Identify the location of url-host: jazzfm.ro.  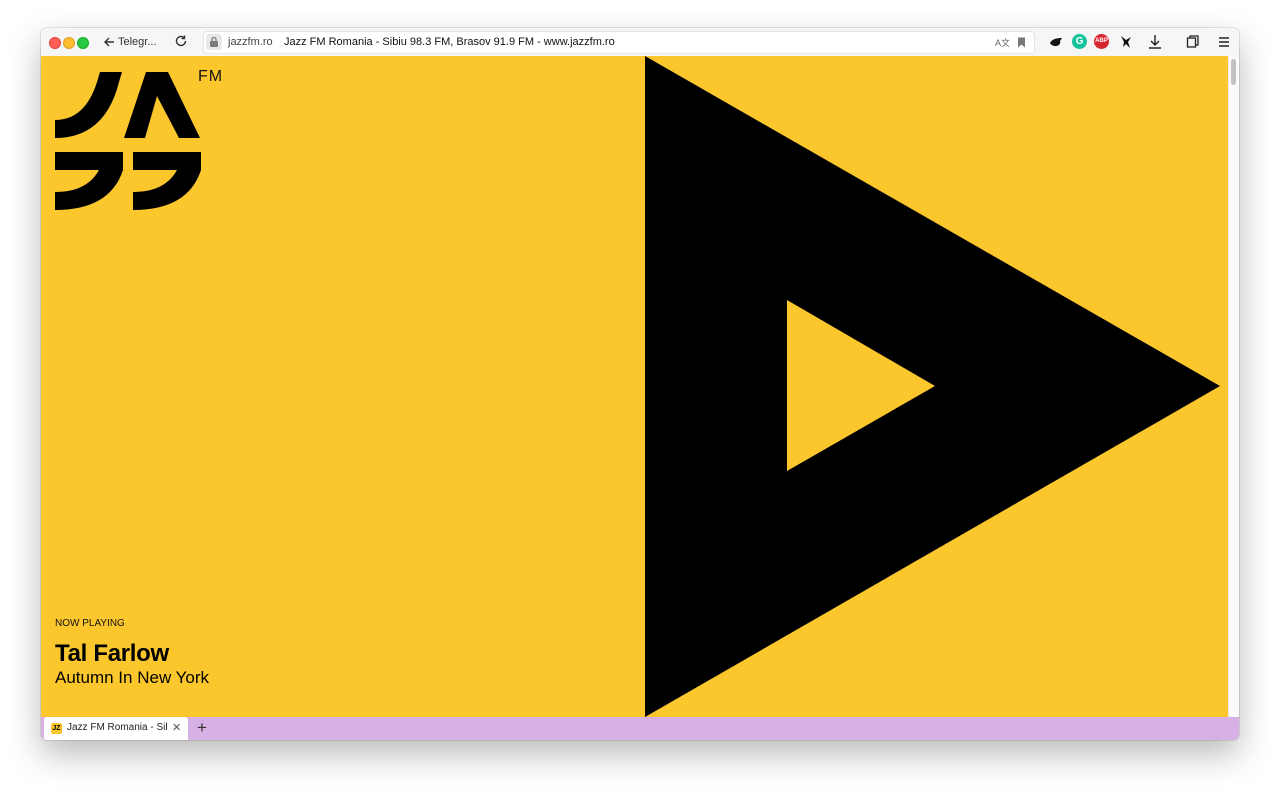
(250, 42).